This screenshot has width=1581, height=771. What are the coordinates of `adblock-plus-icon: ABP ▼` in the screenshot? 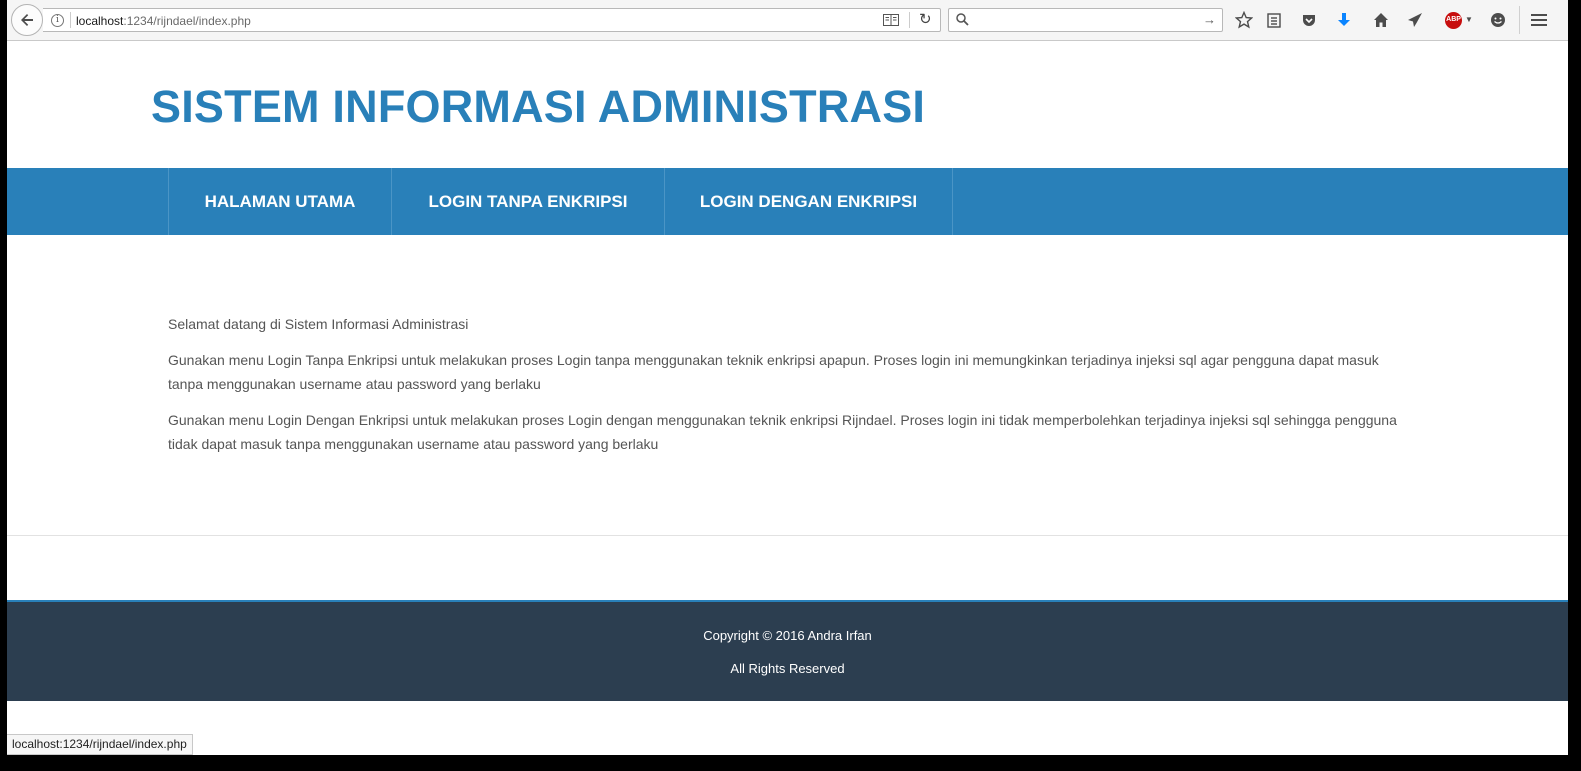 It's located at (1459, 20).